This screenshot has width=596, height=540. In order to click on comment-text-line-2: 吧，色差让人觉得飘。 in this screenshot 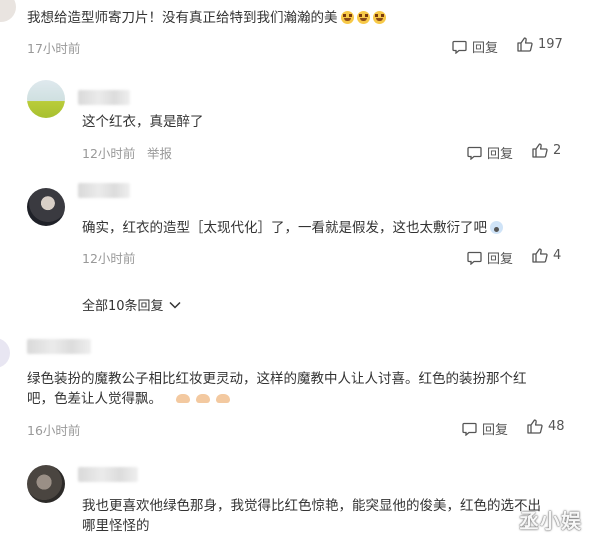, I will do `click(131, 399)`.